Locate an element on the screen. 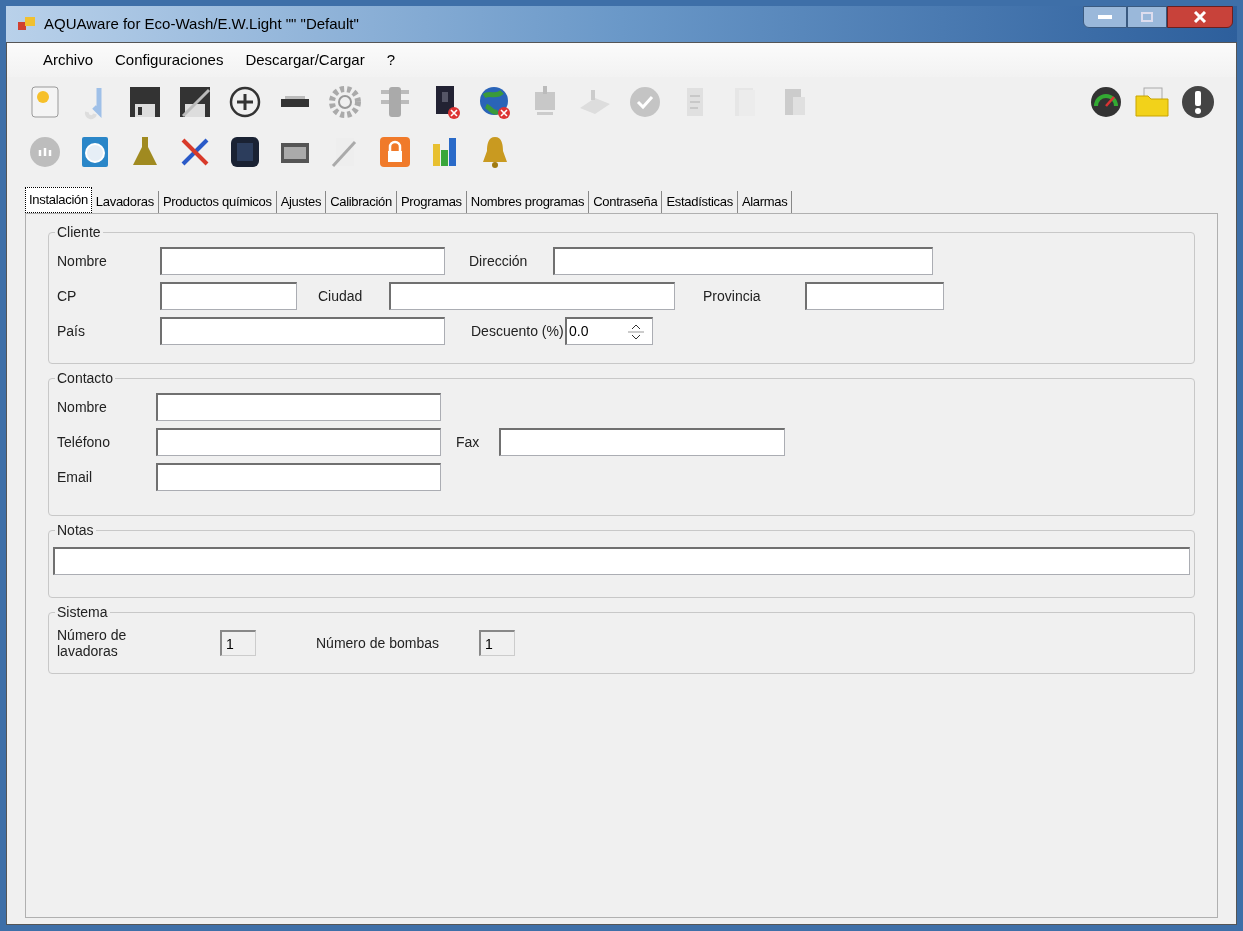 Image resolution: width=1243 pixels, height=931 pixels. close-button is located at coordinates (1200, 17).